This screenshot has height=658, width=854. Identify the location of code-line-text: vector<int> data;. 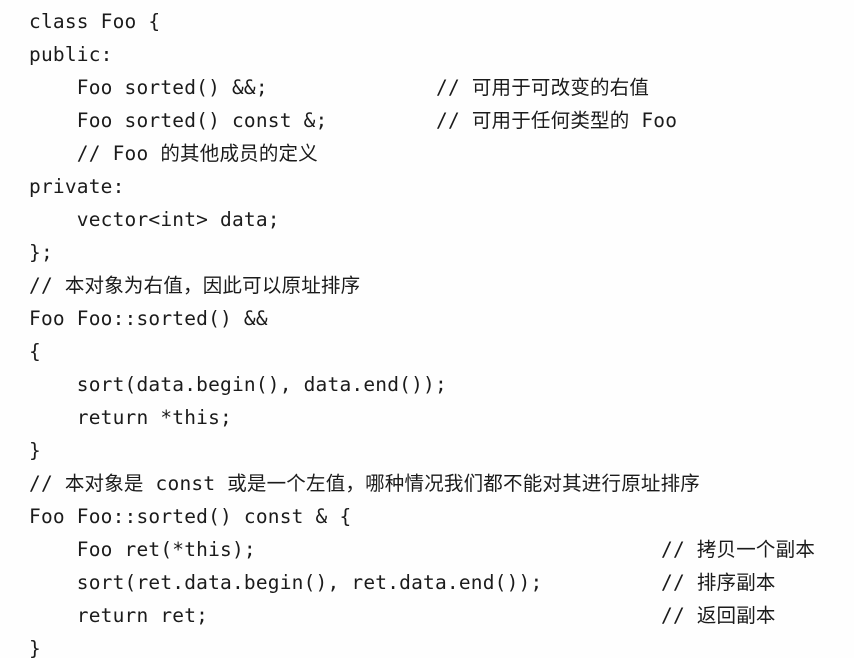
(154, 219).